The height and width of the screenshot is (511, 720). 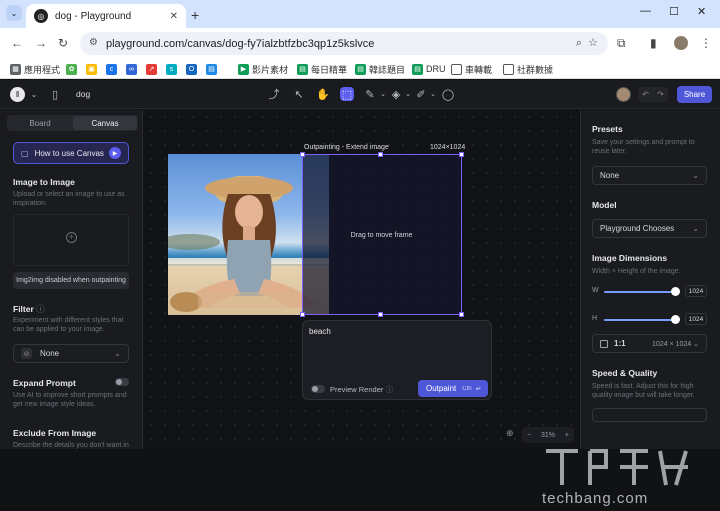 What do you see at coordinates (143, 69) in the screenshot?
I see `bookmark-icons: ✿ ▣ c ∞ ↗ s O ▤` at bounding box center [143, 69].